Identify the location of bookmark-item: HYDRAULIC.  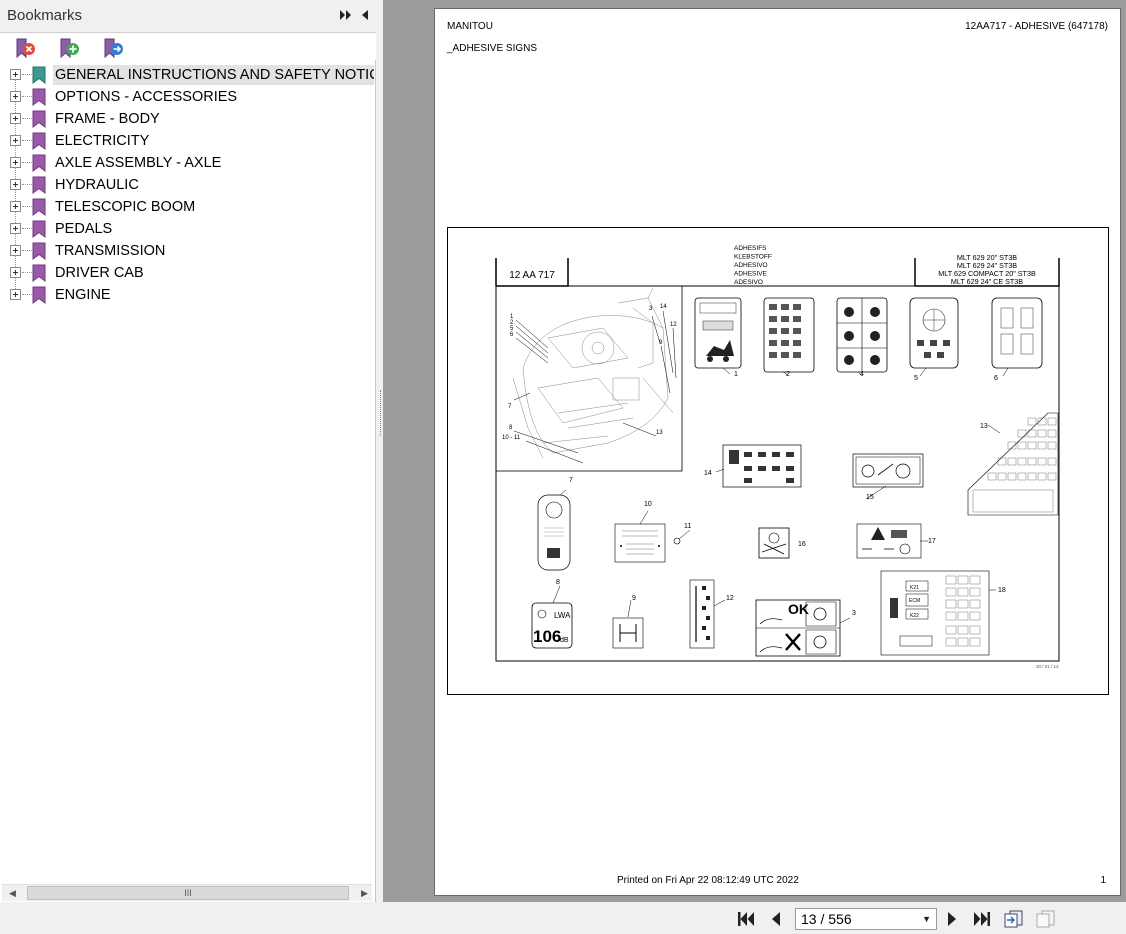
(188, 185).